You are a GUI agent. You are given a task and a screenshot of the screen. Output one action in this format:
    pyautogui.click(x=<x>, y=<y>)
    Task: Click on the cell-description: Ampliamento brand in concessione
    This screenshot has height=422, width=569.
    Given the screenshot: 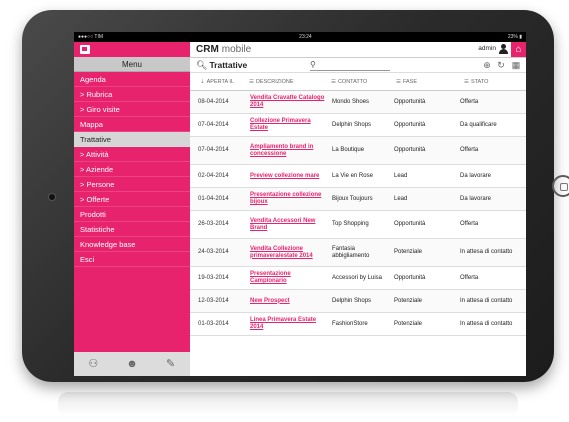 What is the action you would take?
    pyautogui.click(x=289, y=150)
    